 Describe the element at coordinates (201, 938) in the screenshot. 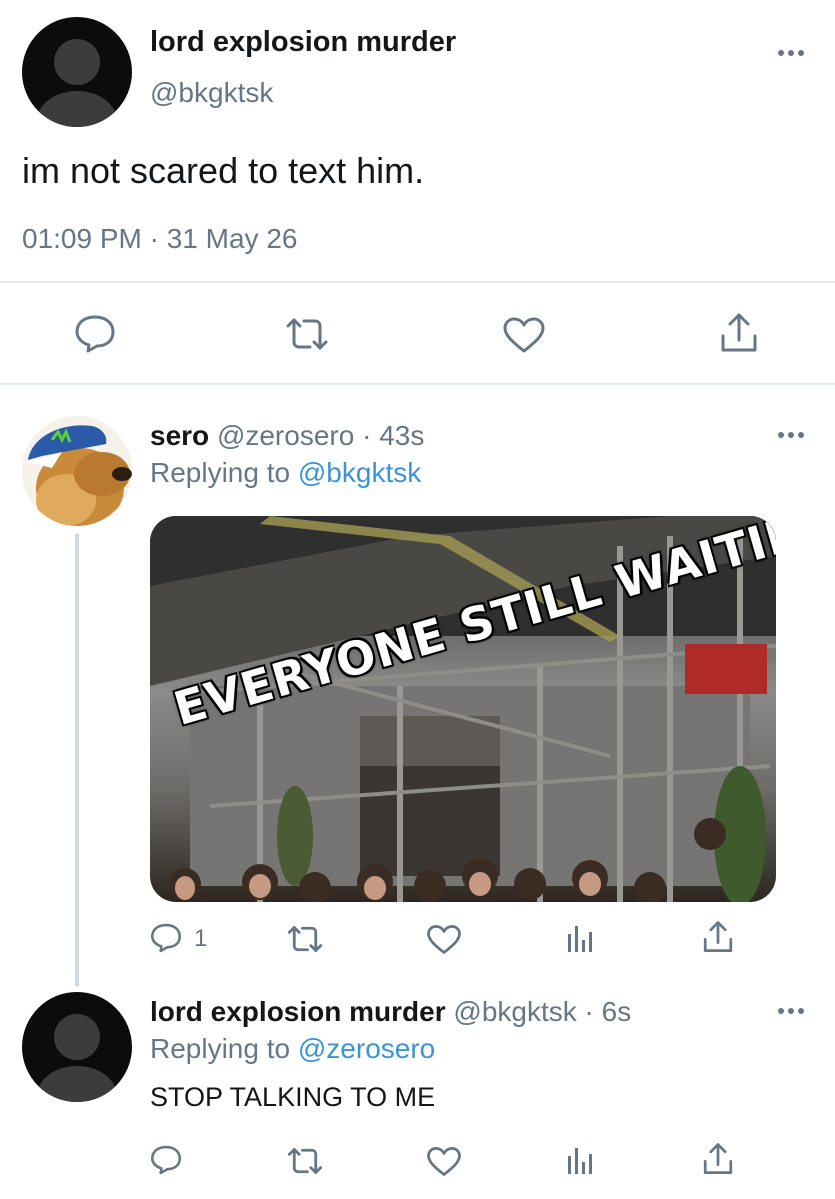

I see `reply-count: 1` at that location.